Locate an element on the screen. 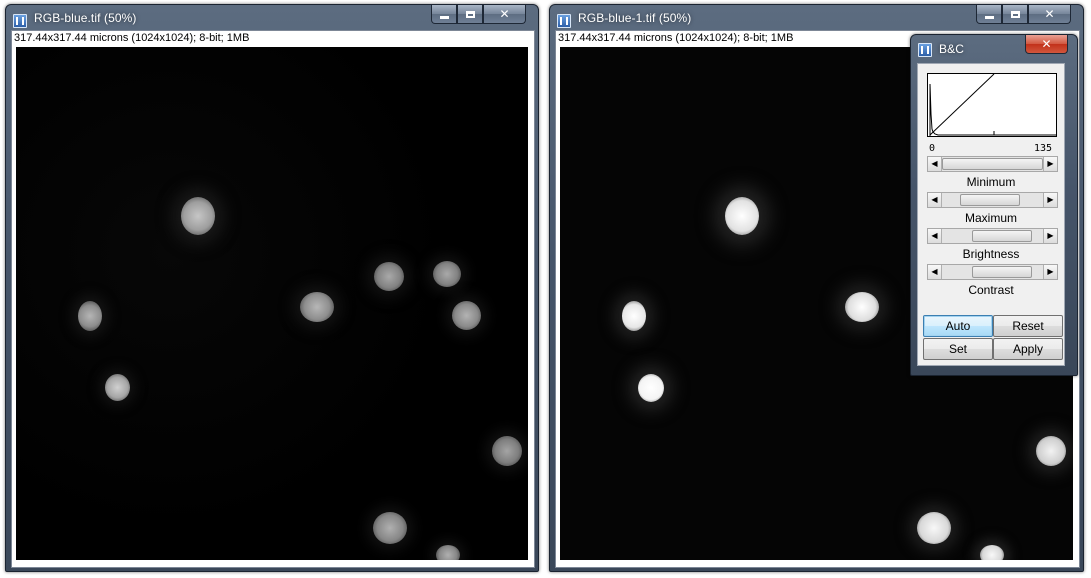 This screenshot has width=1091, height=578. contrast-label: Contrast is located at coordinates (991, 290).